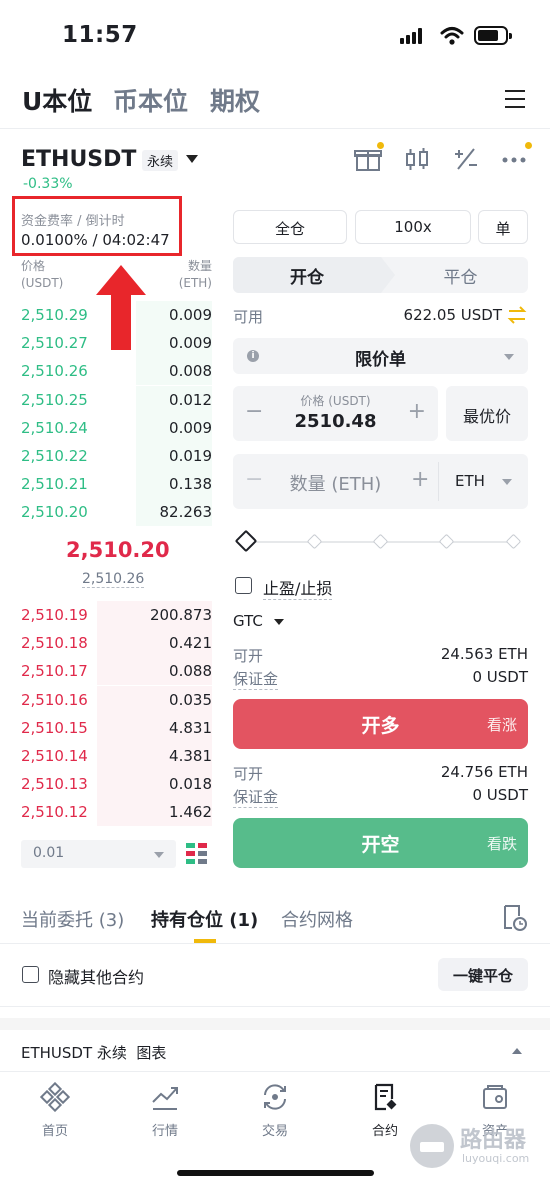 The width and height of the screenshot is (550, 1190). I want to click on price-input: − 价格 (USDT) 2510.48 +, so click(335, 413).